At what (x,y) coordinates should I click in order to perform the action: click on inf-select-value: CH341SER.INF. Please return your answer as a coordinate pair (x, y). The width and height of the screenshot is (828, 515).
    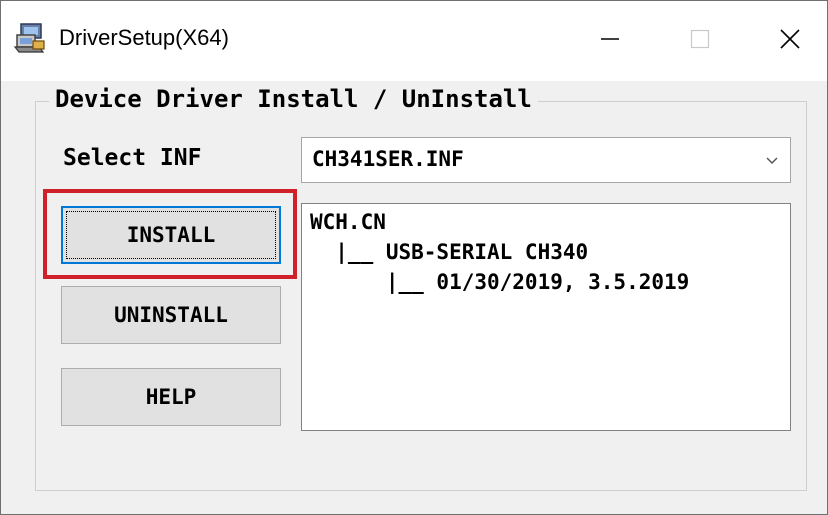
    Looking at the image, I should click on (388, 159).